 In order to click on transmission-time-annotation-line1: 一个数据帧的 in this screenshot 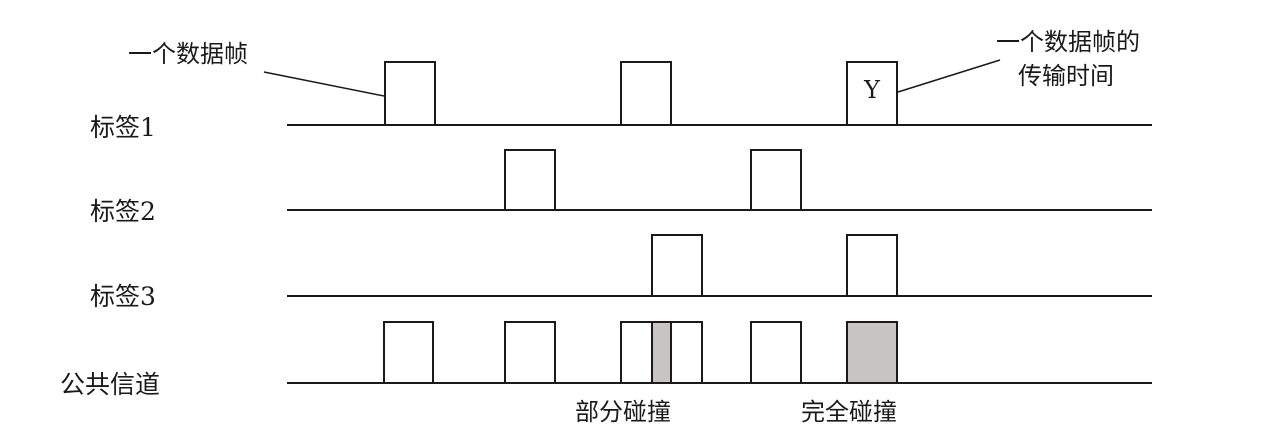, I will do `click(1068, 42)`.